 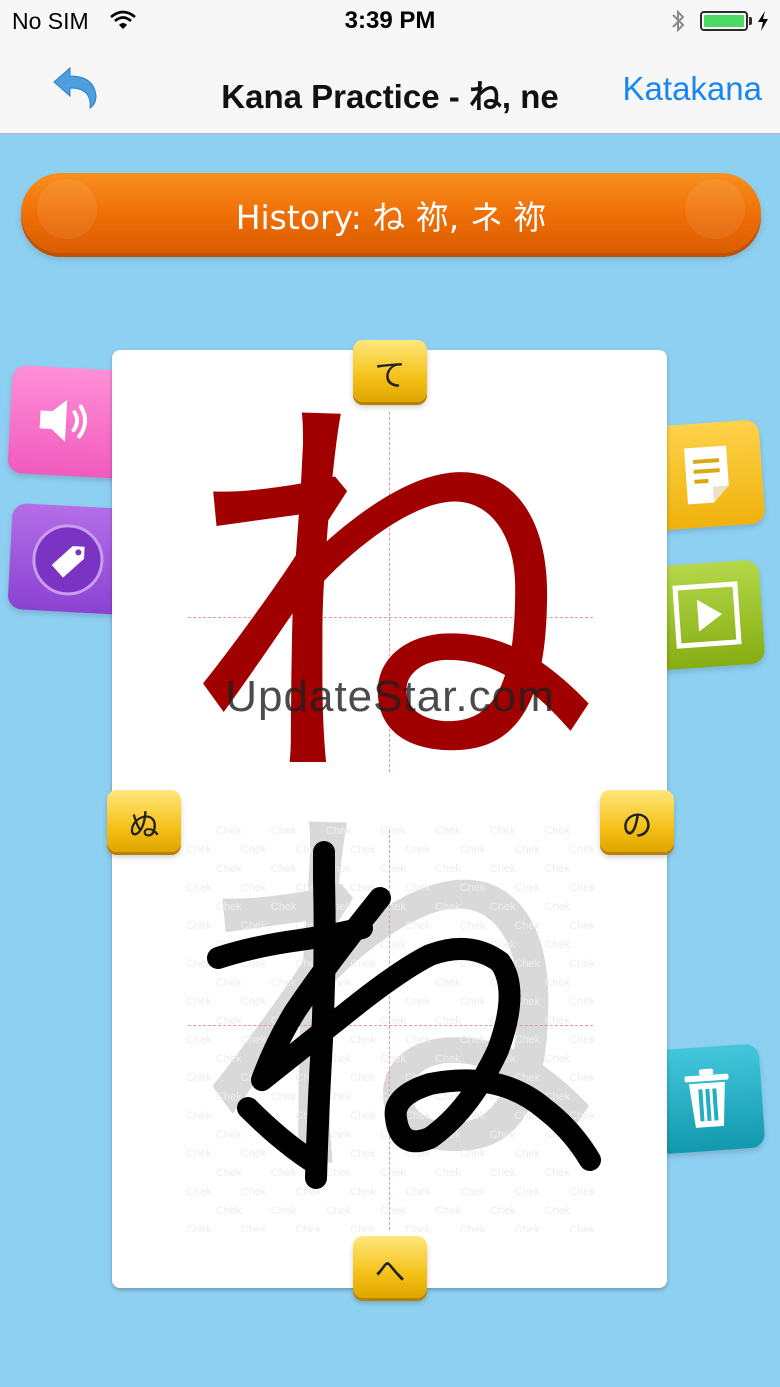 I want to click on next-row-button: へ, so click(x=390, y=1267).